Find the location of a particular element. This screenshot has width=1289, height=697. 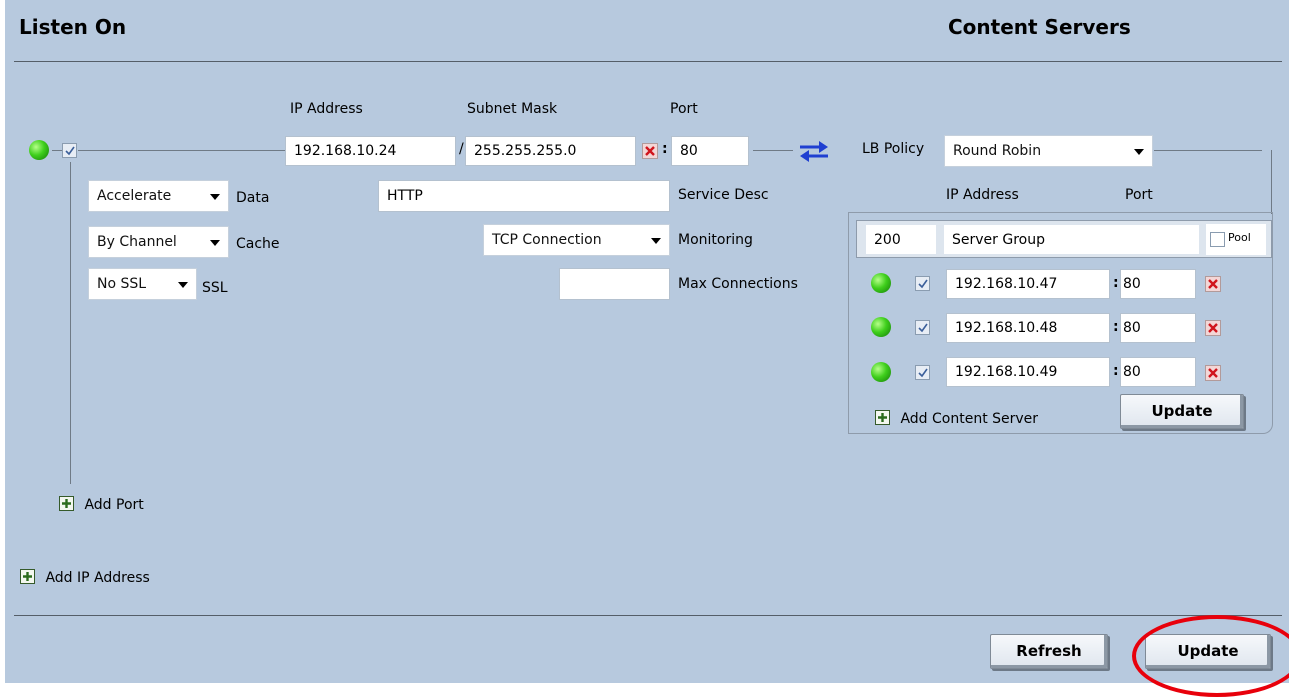

pool-label: Pool is located at coordinates (1239, 237).